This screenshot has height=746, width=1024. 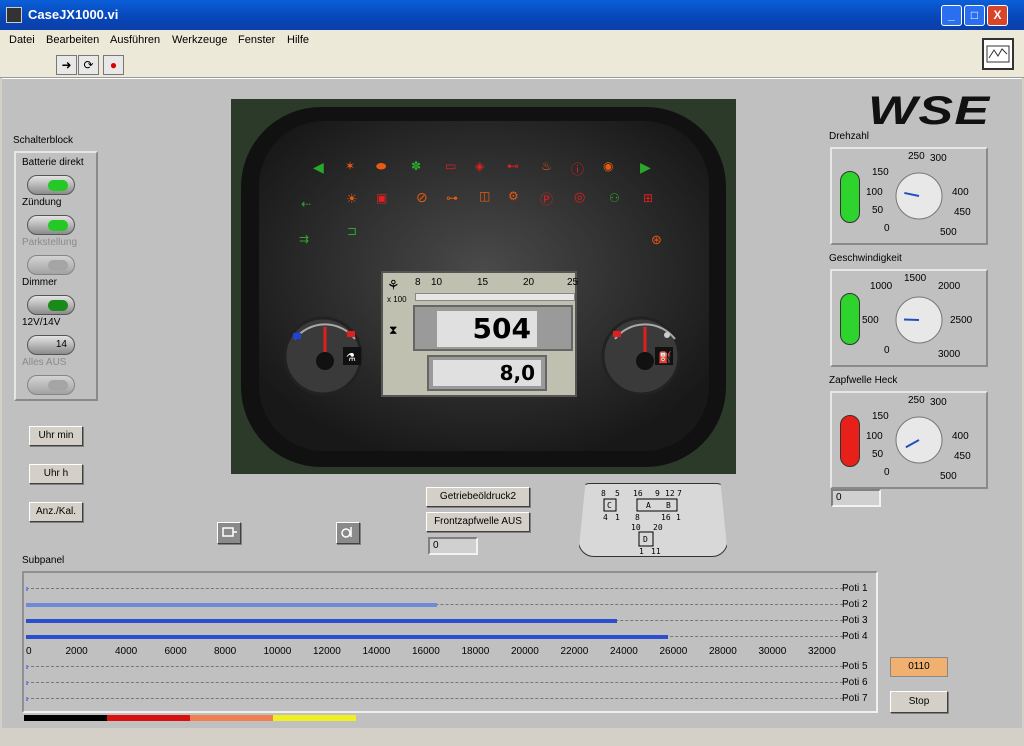 What do you see at coordinates (348, 533) in the screenshot?
I see `temp-icon-button` at bounding box center [348, 533].